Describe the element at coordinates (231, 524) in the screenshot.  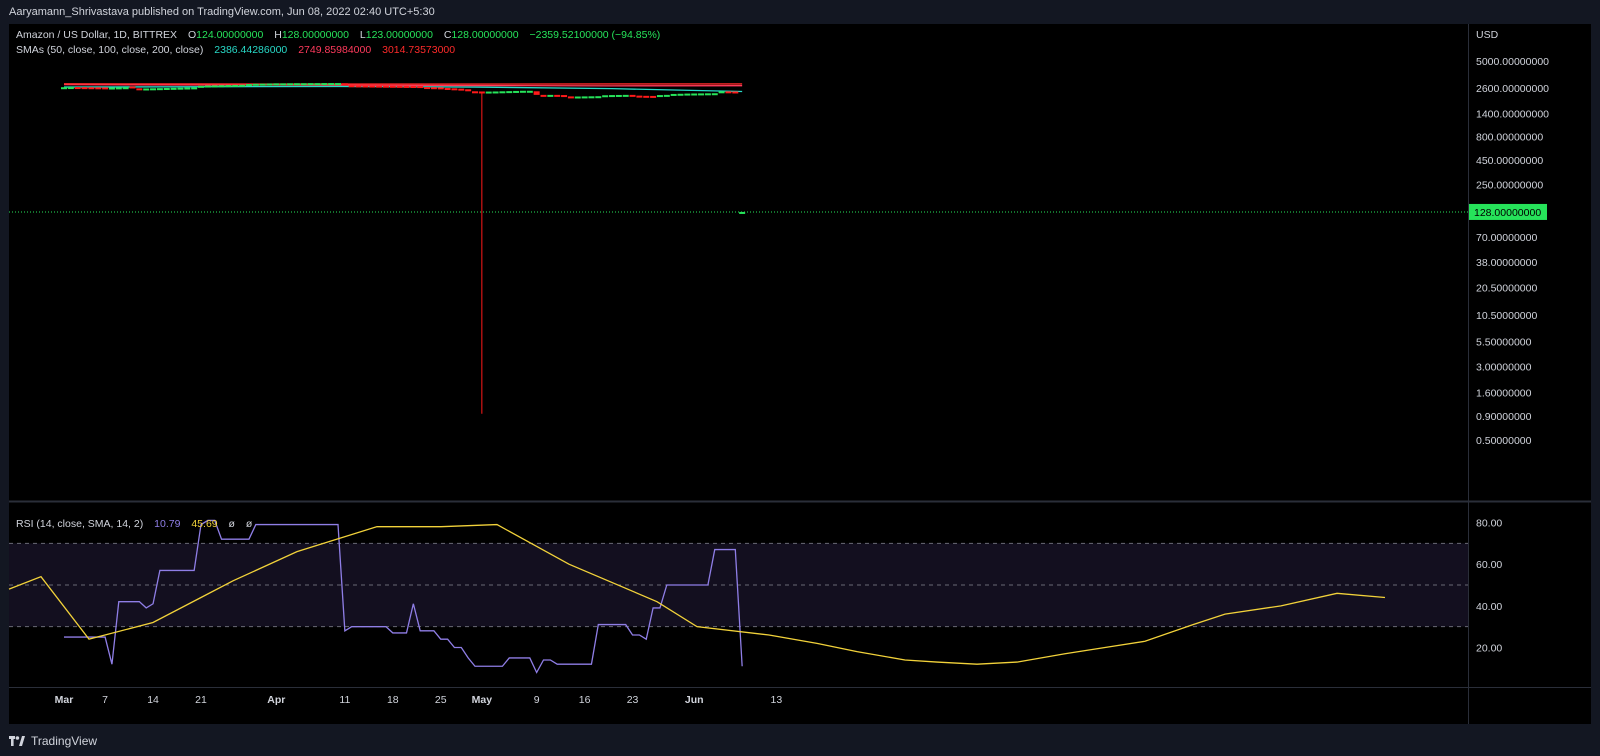
I see `rsi-extra-1: ø` at that location.